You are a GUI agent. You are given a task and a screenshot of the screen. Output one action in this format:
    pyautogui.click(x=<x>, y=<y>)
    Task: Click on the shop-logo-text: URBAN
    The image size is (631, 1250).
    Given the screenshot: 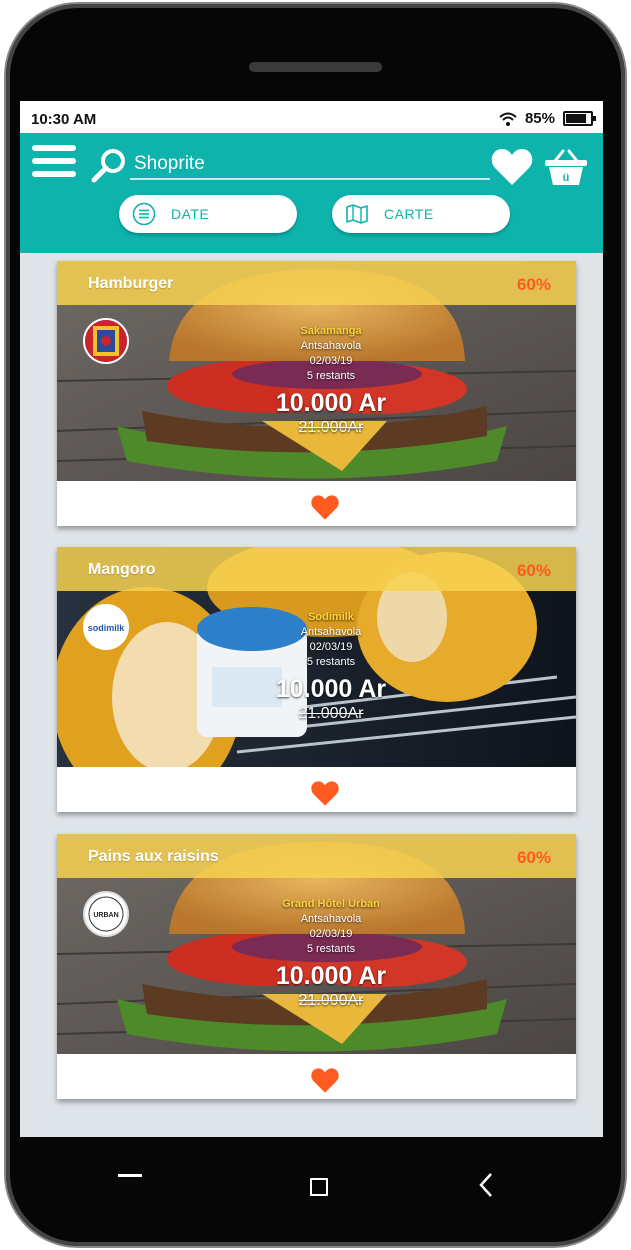 What is the action you would take?
    pyautogui.click(x=105, y=915)
    